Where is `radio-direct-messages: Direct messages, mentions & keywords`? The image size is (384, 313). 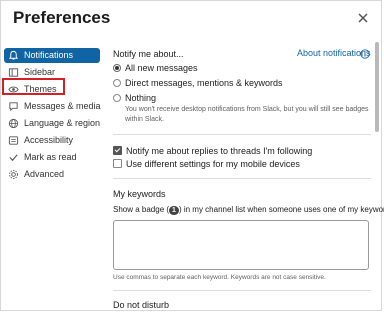 radio-direct-messages: Direct messages, mentions & keywords is located at coordinates (198, 83).